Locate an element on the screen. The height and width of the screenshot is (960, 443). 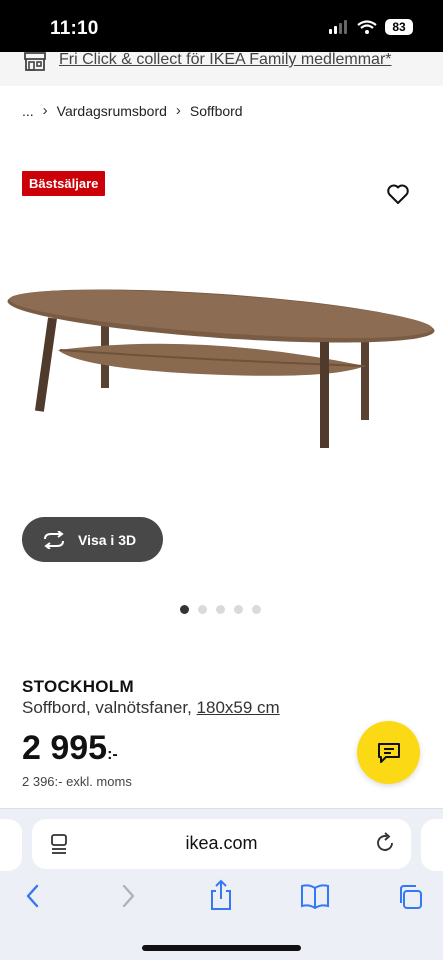
bestseller-badge: Bästsäljare is located at coordinates (64, 183).